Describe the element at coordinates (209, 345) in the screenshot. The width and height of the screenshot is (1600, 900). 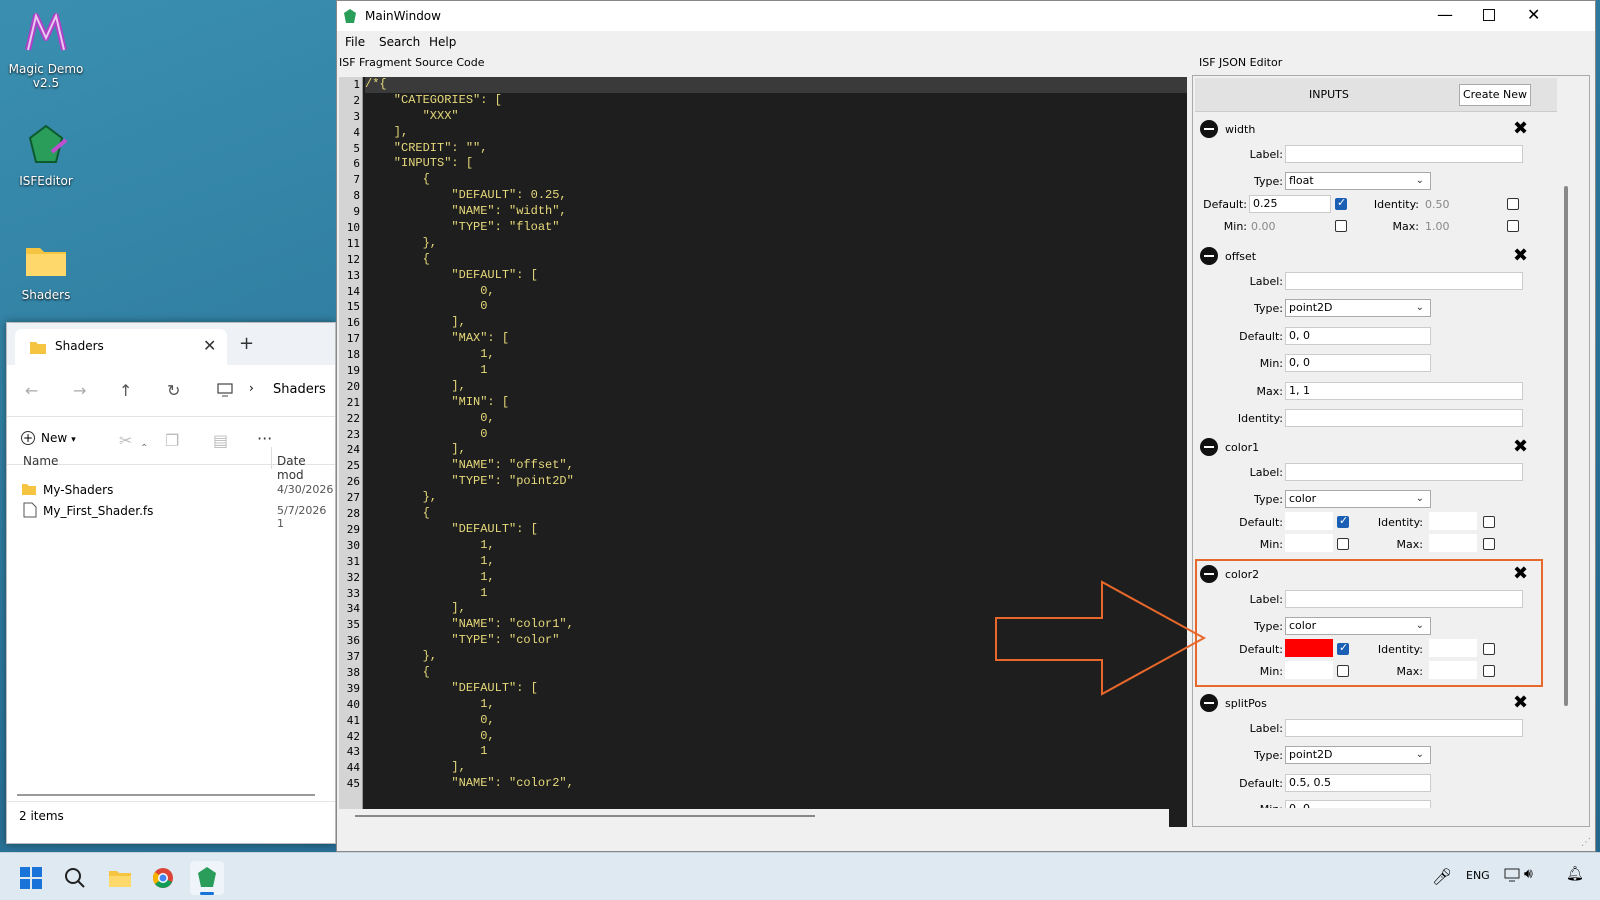
I see `close-tab-icon: ✕` at that location.